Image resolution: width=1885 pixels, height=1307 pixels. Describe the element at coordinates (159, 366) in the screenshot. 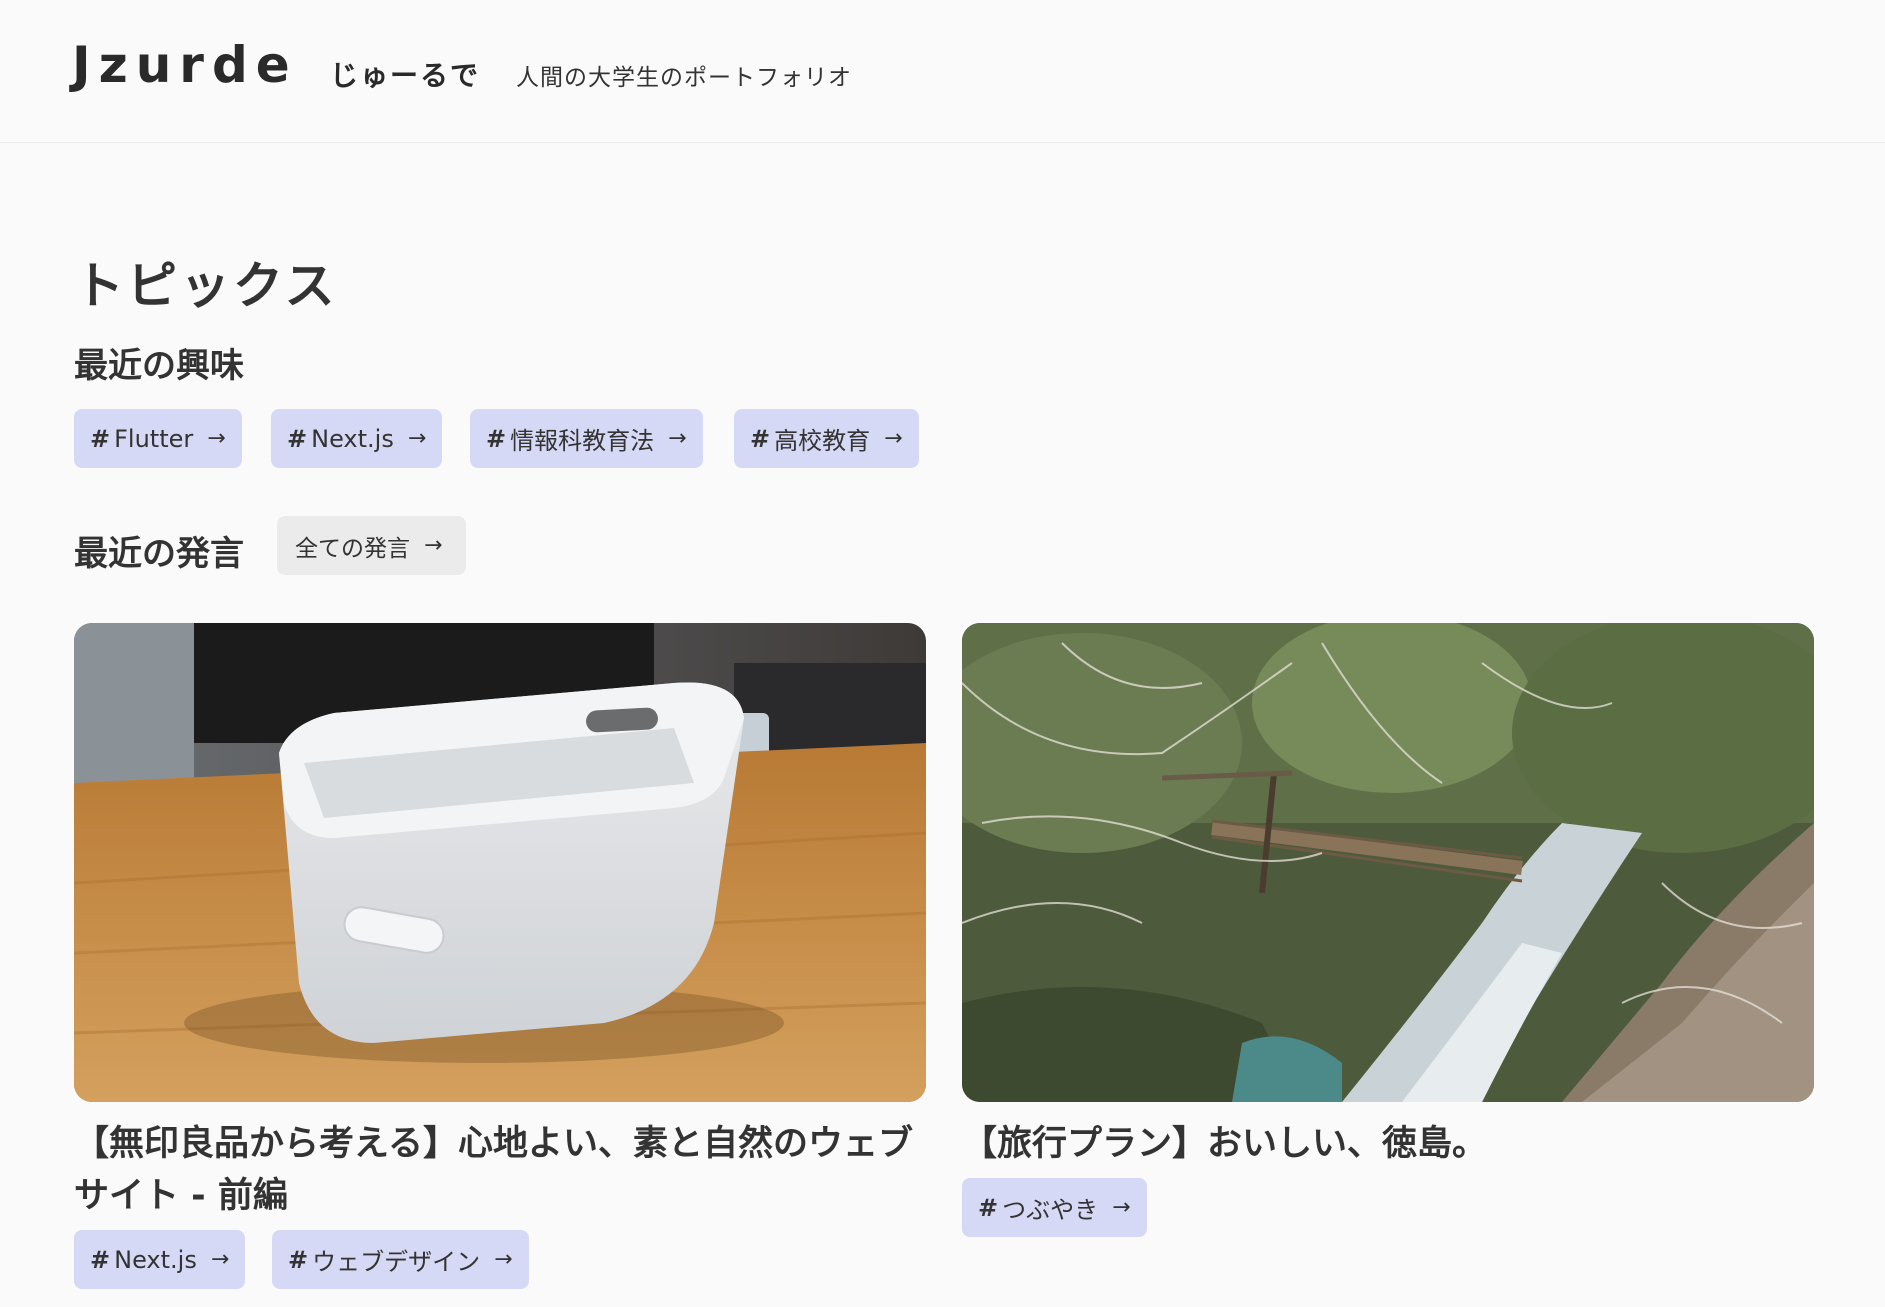

I see `interests-heading: 最近の興味` at that location.